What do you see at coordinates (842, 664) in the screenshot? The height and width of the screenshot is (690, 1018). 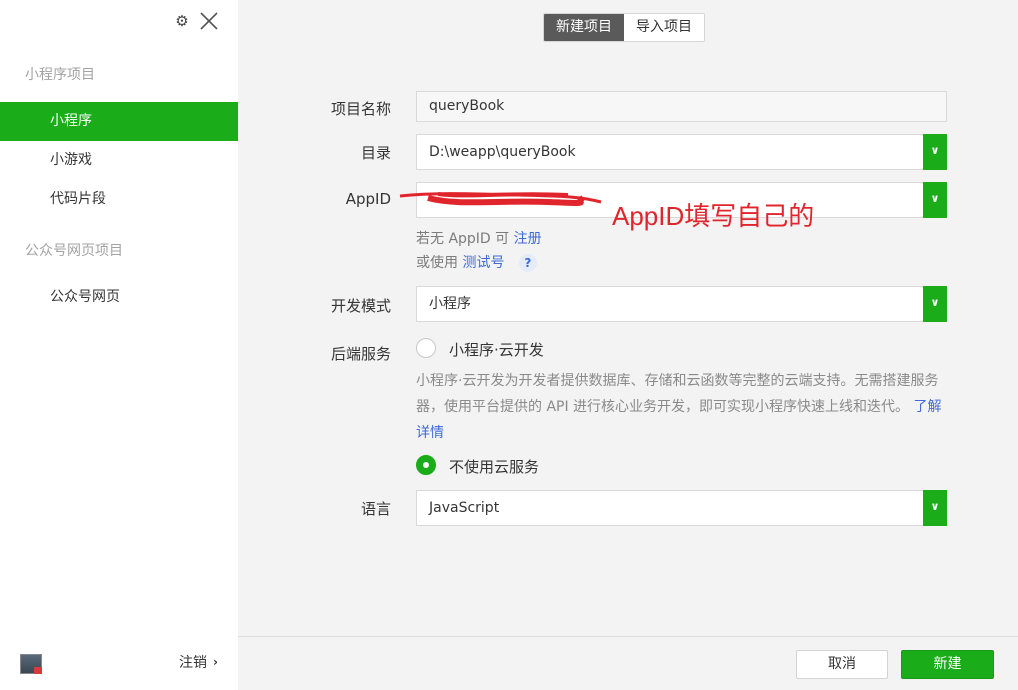 I see `cancel-button: 取消` at bounding box center [842, 664].